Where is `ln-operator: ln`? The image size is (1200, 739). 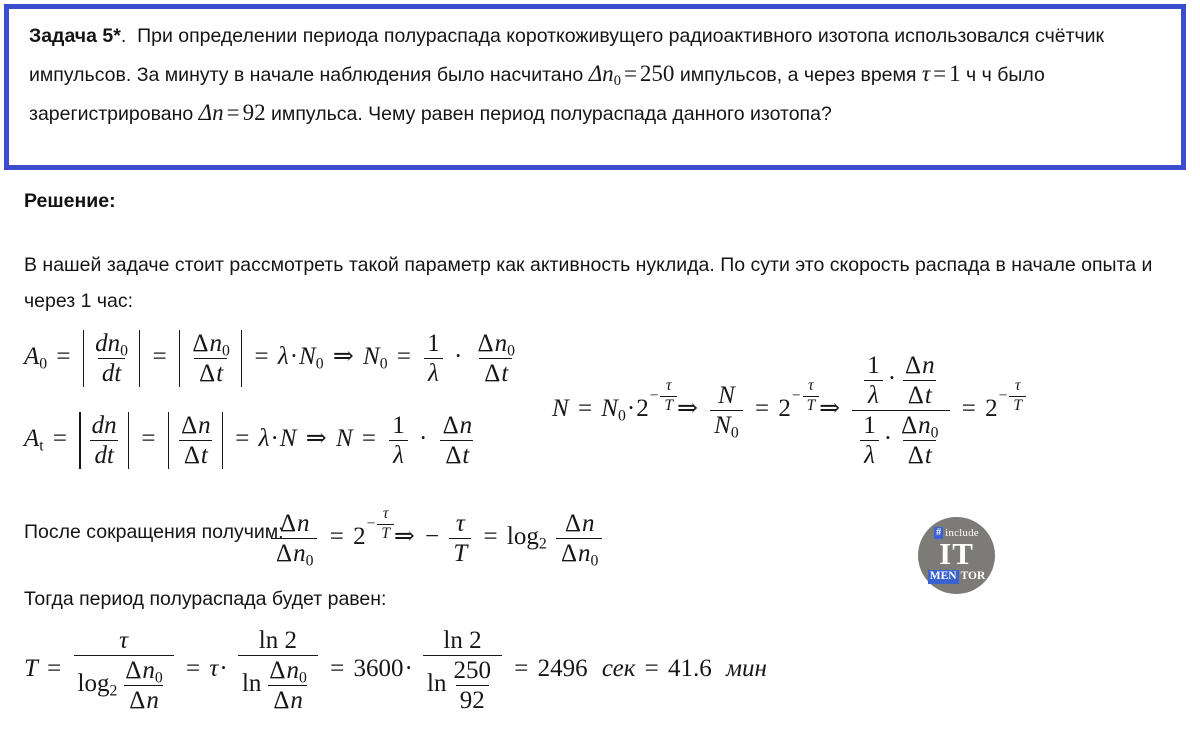
ln-operator: ln is located at coordinates (437, 684).